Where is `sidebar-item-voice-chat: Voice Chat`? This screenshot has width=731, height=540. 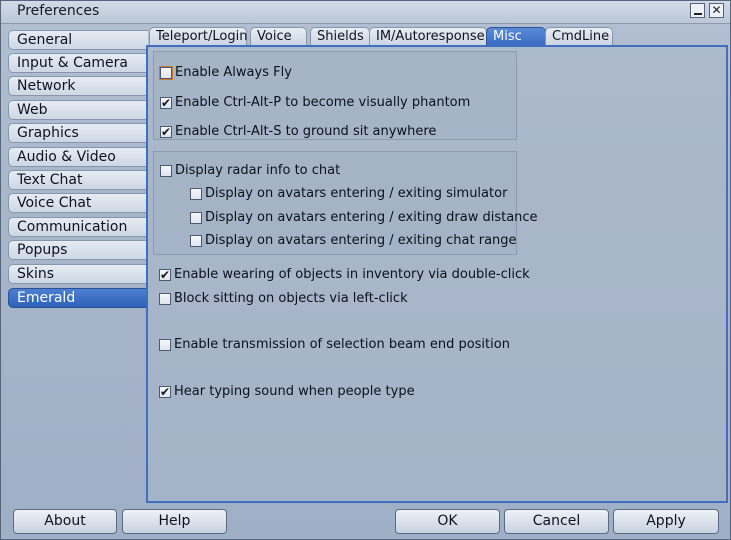 sidebar-item-voice-chat: Voice Chat is located at coordinates (78, 203).